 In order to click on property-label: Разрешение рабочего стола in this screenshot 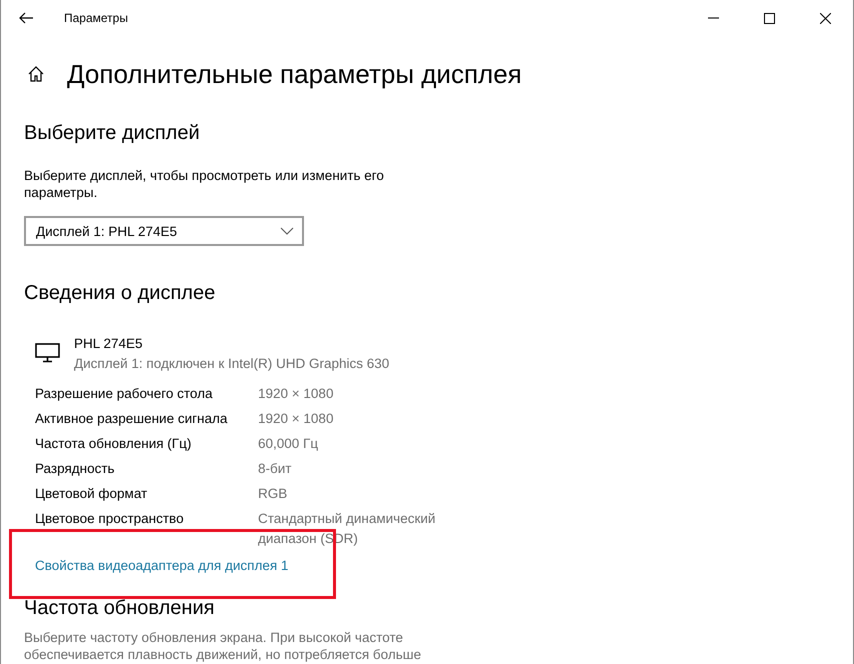, I will do `click(124, 394)`.